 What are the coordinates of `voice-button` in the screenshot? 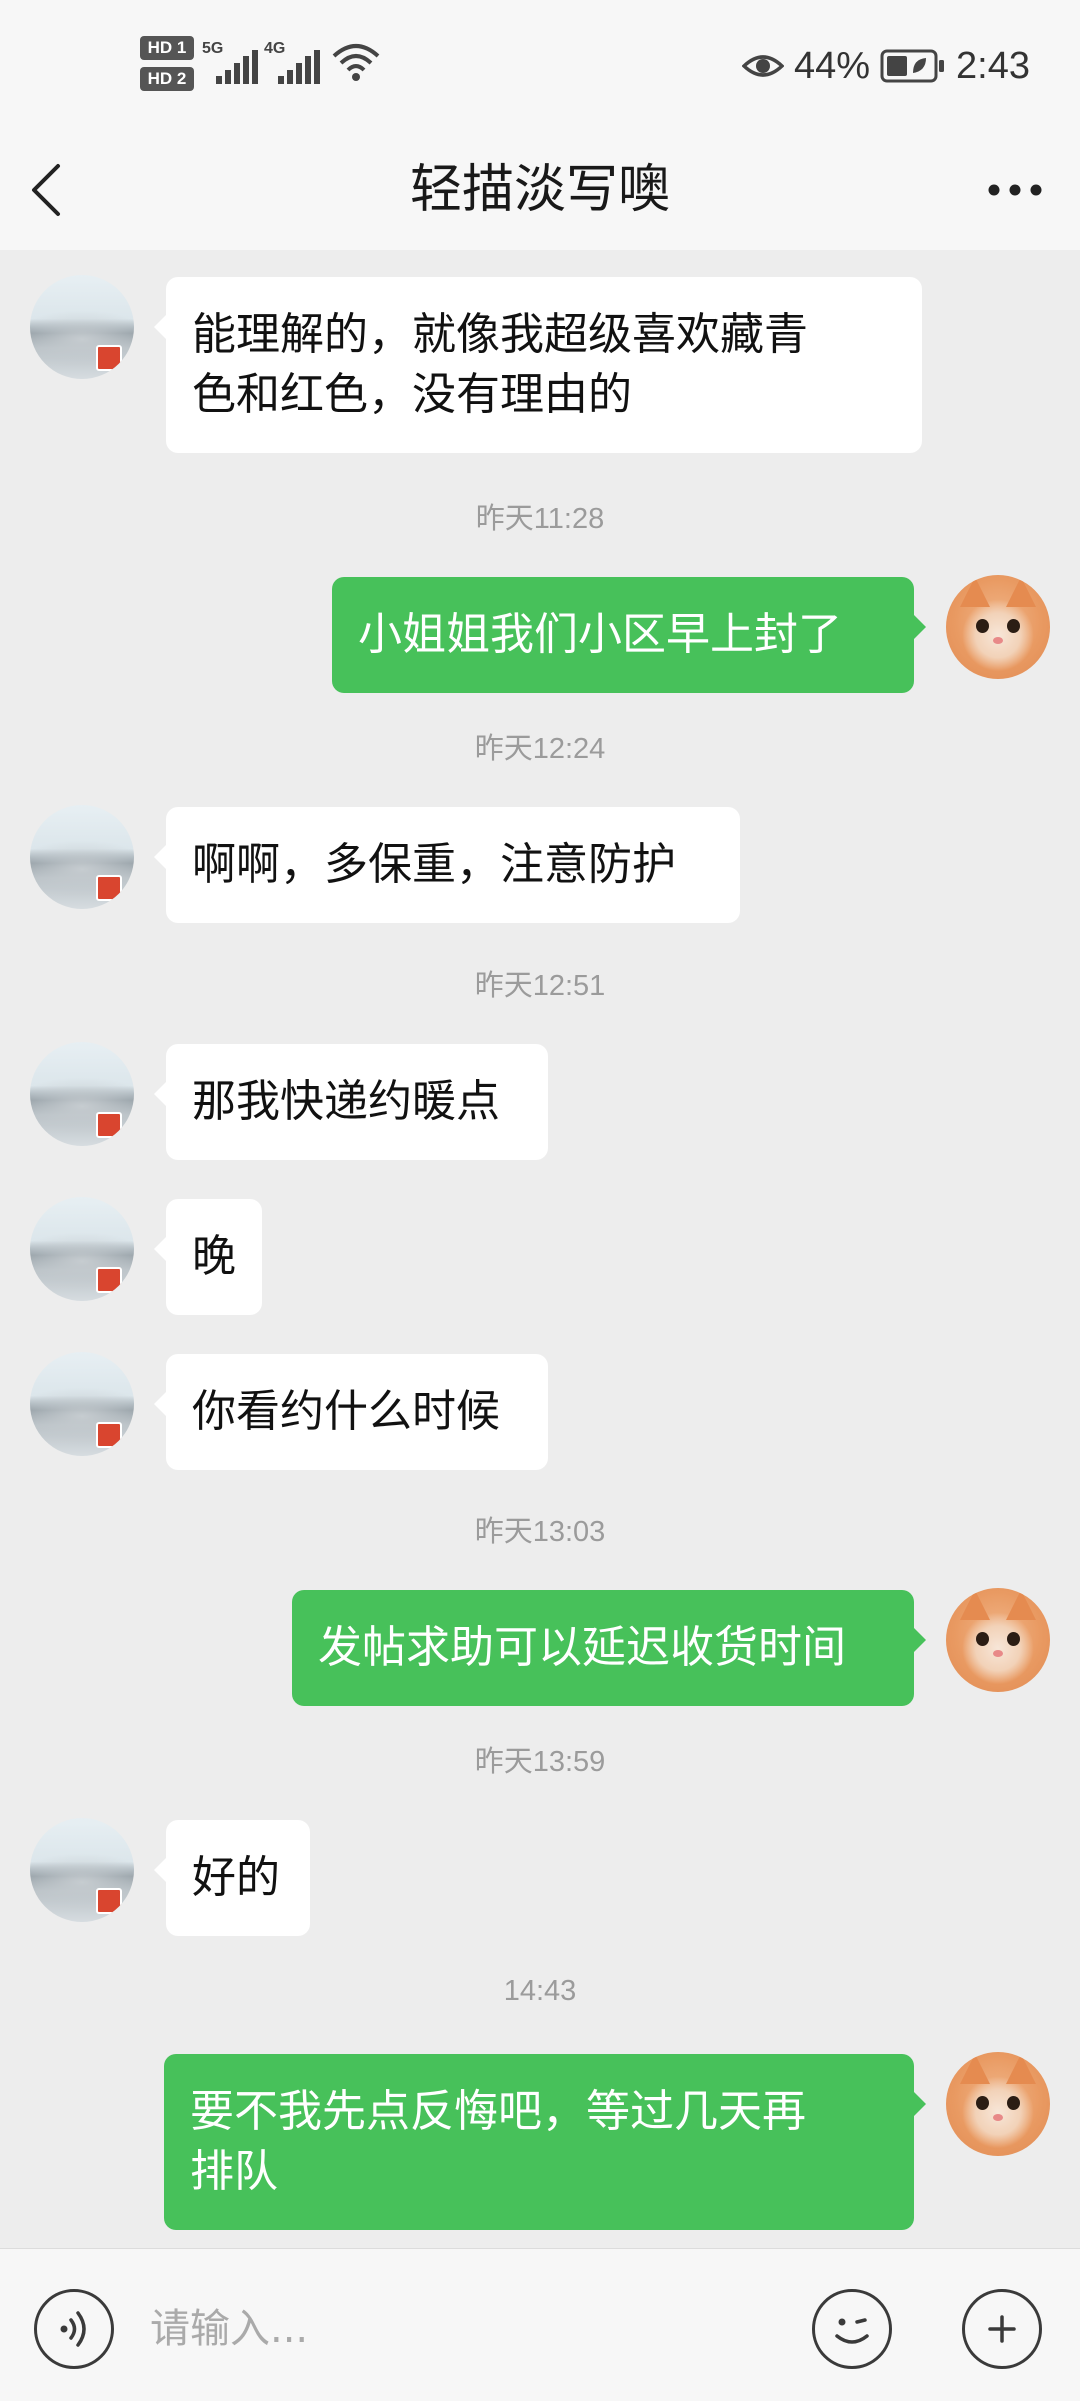 It's located at (74, 2329).